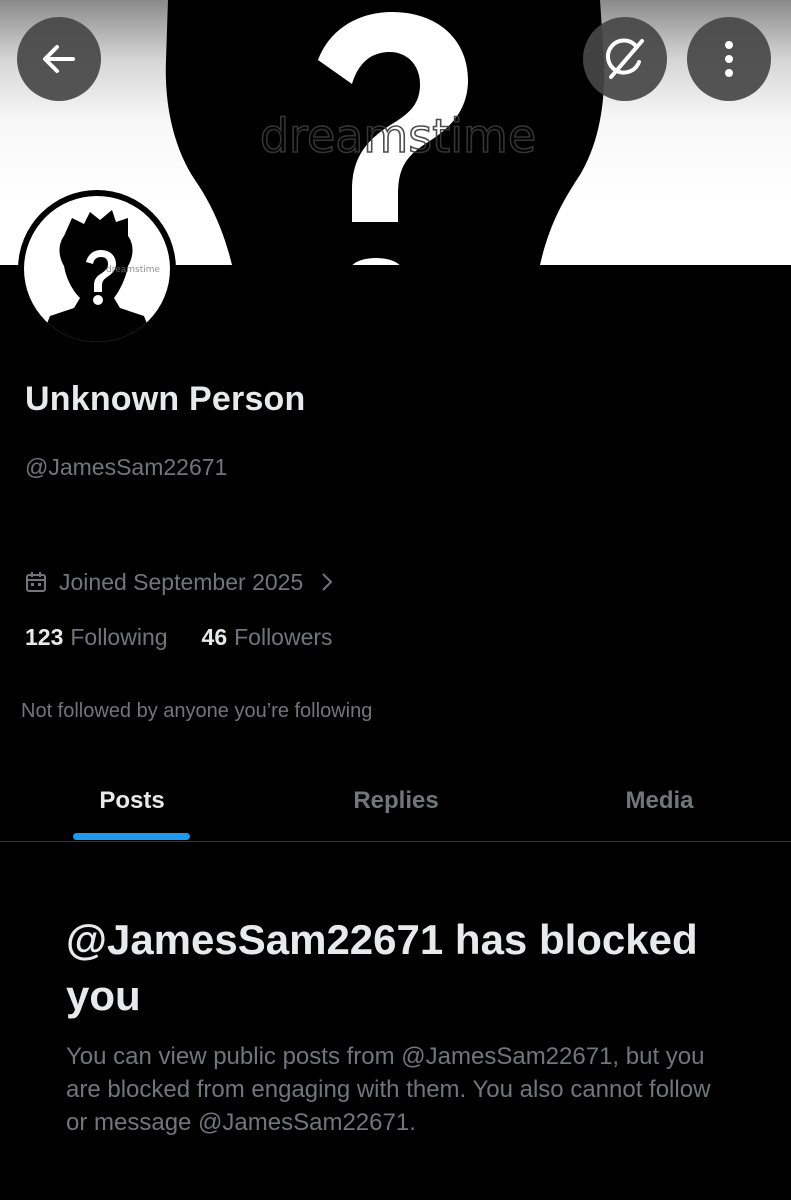 The width and height of the screenshot is (791, 1200). I want to click on following-label: Following, so click(119, 637).